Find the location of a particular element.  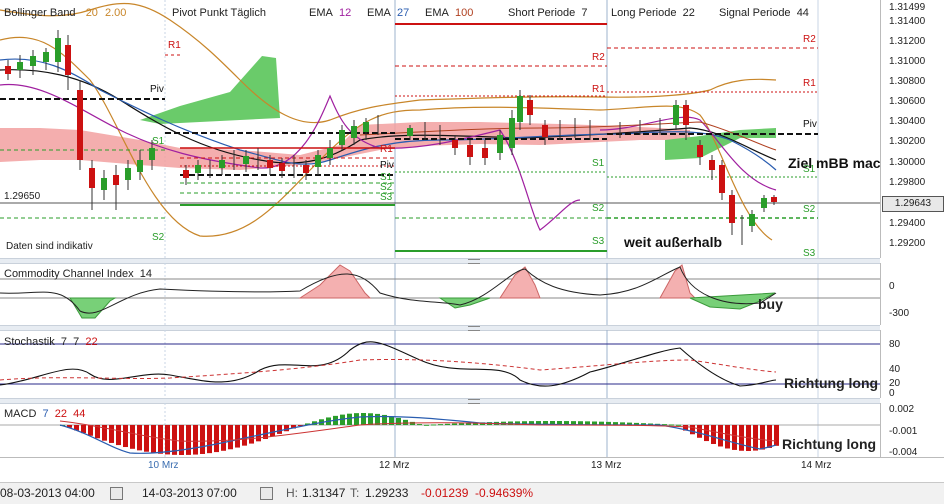

macd-svg is located at coordinates (440, 430).